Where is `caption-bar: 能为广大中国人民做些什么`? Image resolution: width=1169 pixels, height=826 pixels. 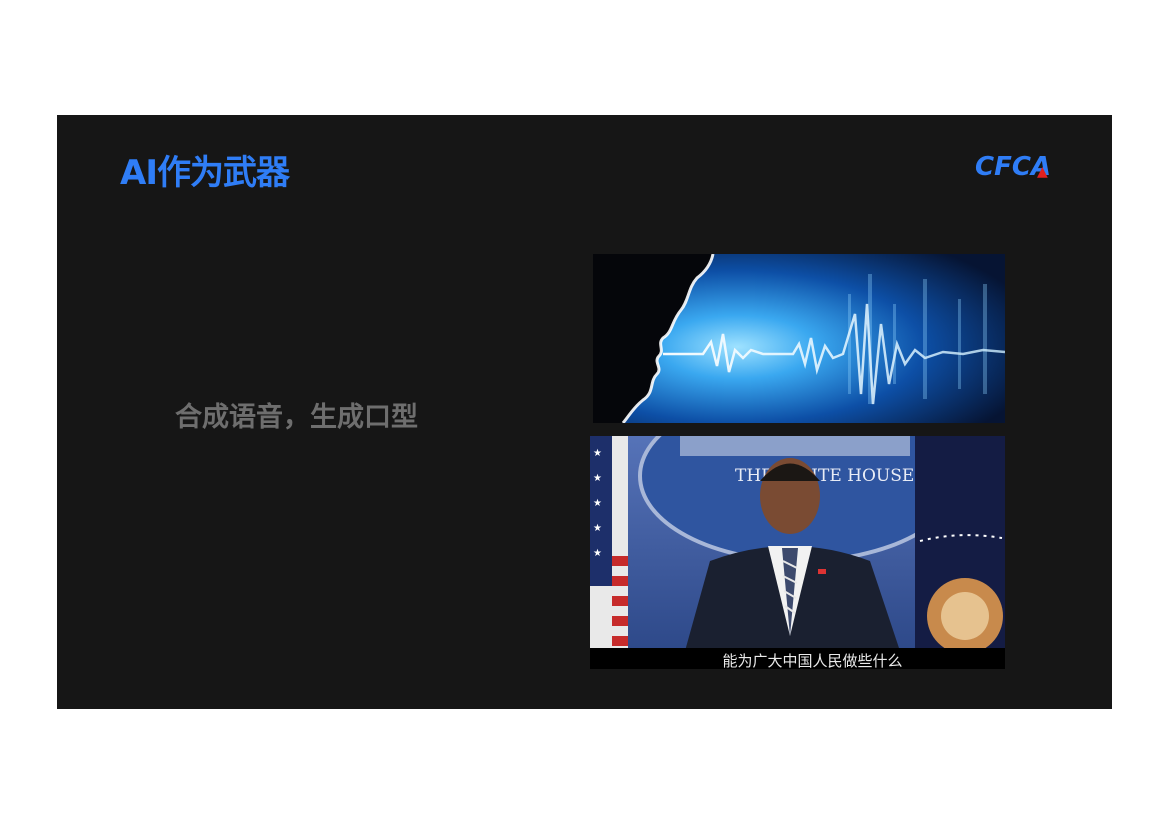 caption-bar: 能为广大中国人民做些什么 is located at coordinates (797, 658).